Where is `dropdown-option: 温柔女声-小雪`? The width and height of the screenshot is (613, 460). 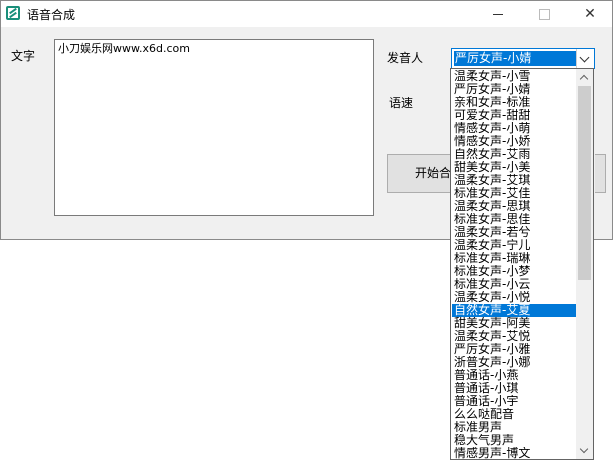 dropdown-option: 温柔女声-小雪 is located at coordinates (514, 76).